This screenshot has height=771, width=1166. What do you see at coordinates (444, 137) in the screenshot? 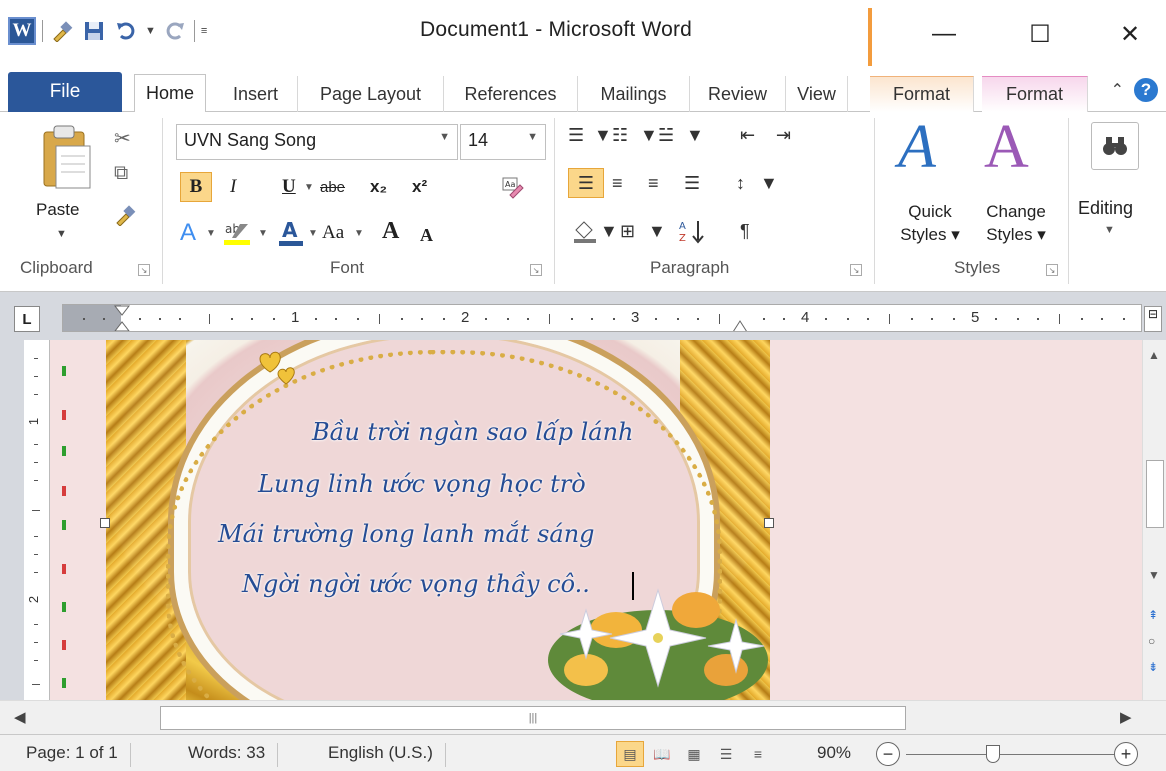
I see `font-name-dropdown-icon: ▼` at bounding box center [444, 137].